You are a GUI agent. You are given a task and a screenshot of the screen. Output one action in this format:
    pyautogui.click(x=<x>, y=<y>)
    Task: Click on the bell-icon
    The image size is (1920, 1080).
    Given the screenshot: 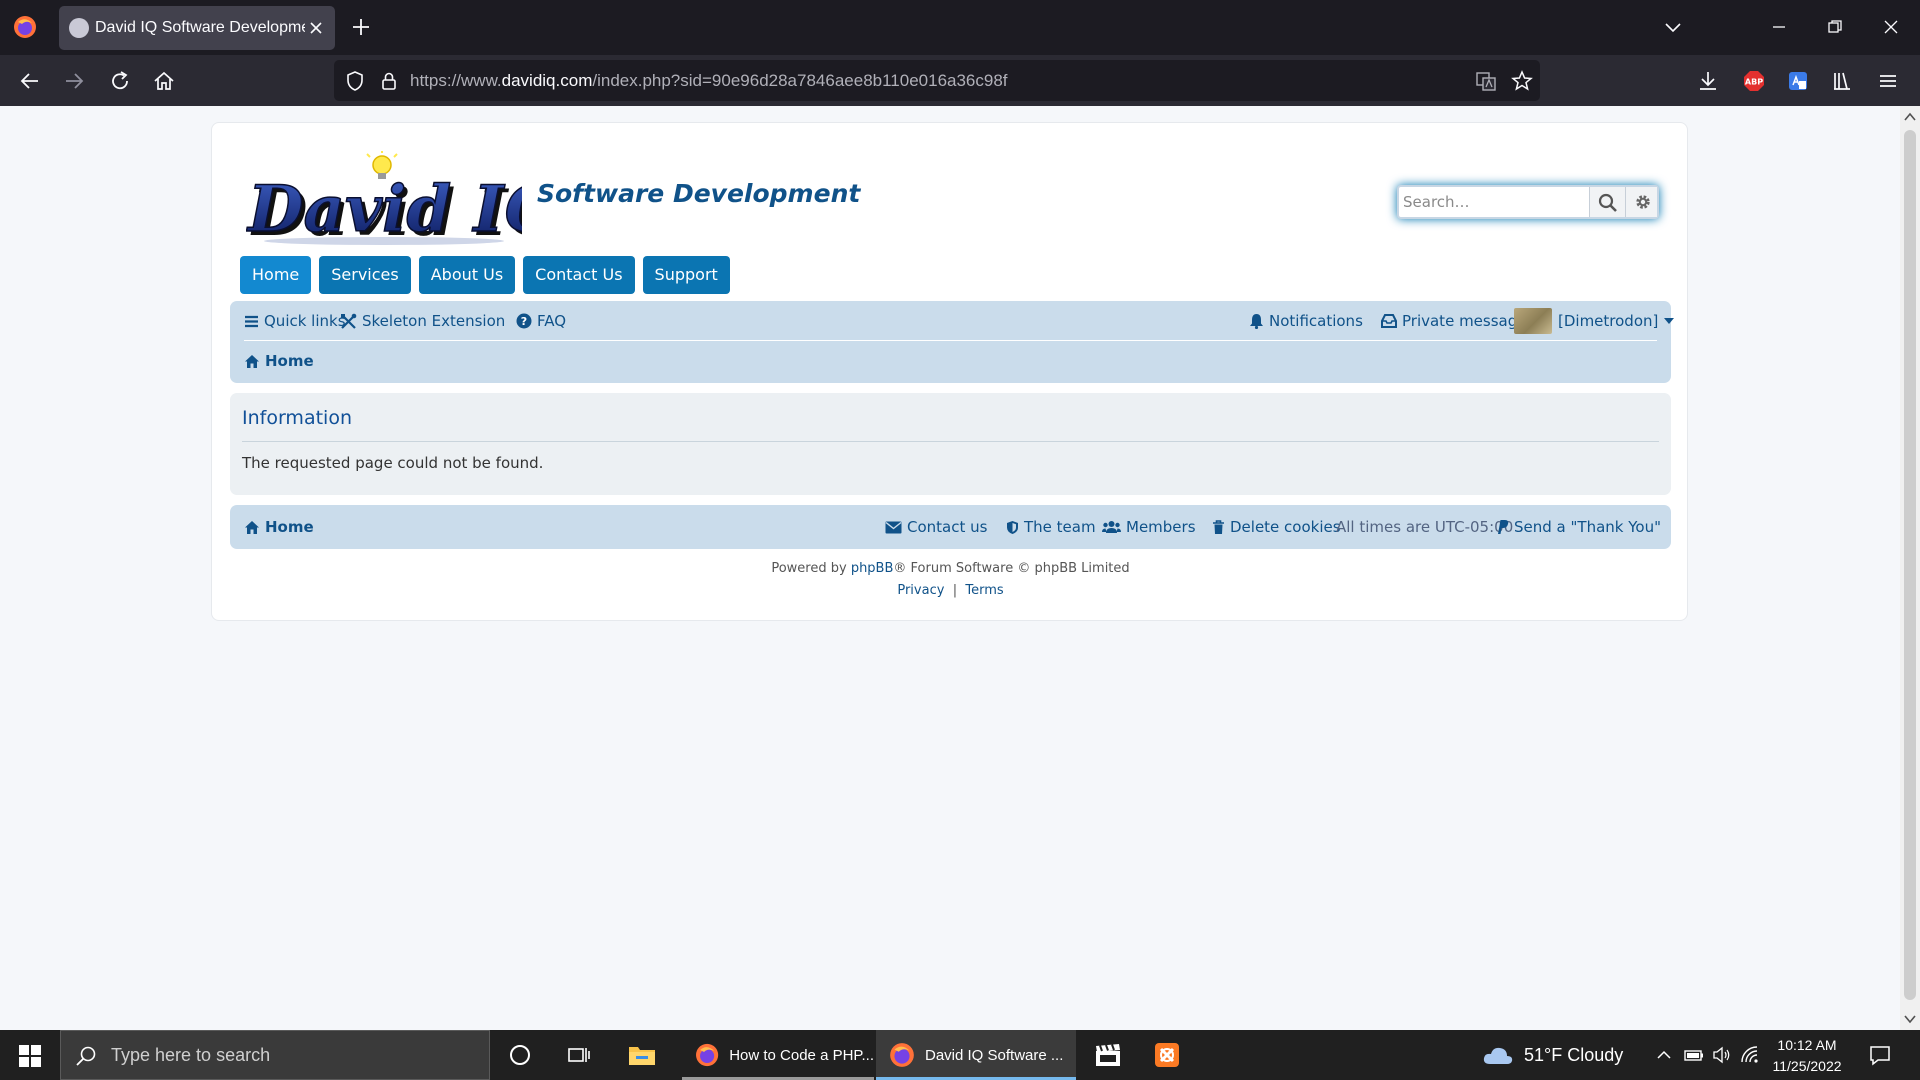 What is the action you would take?
    pyautogui.click(x=1256, y=321)
    